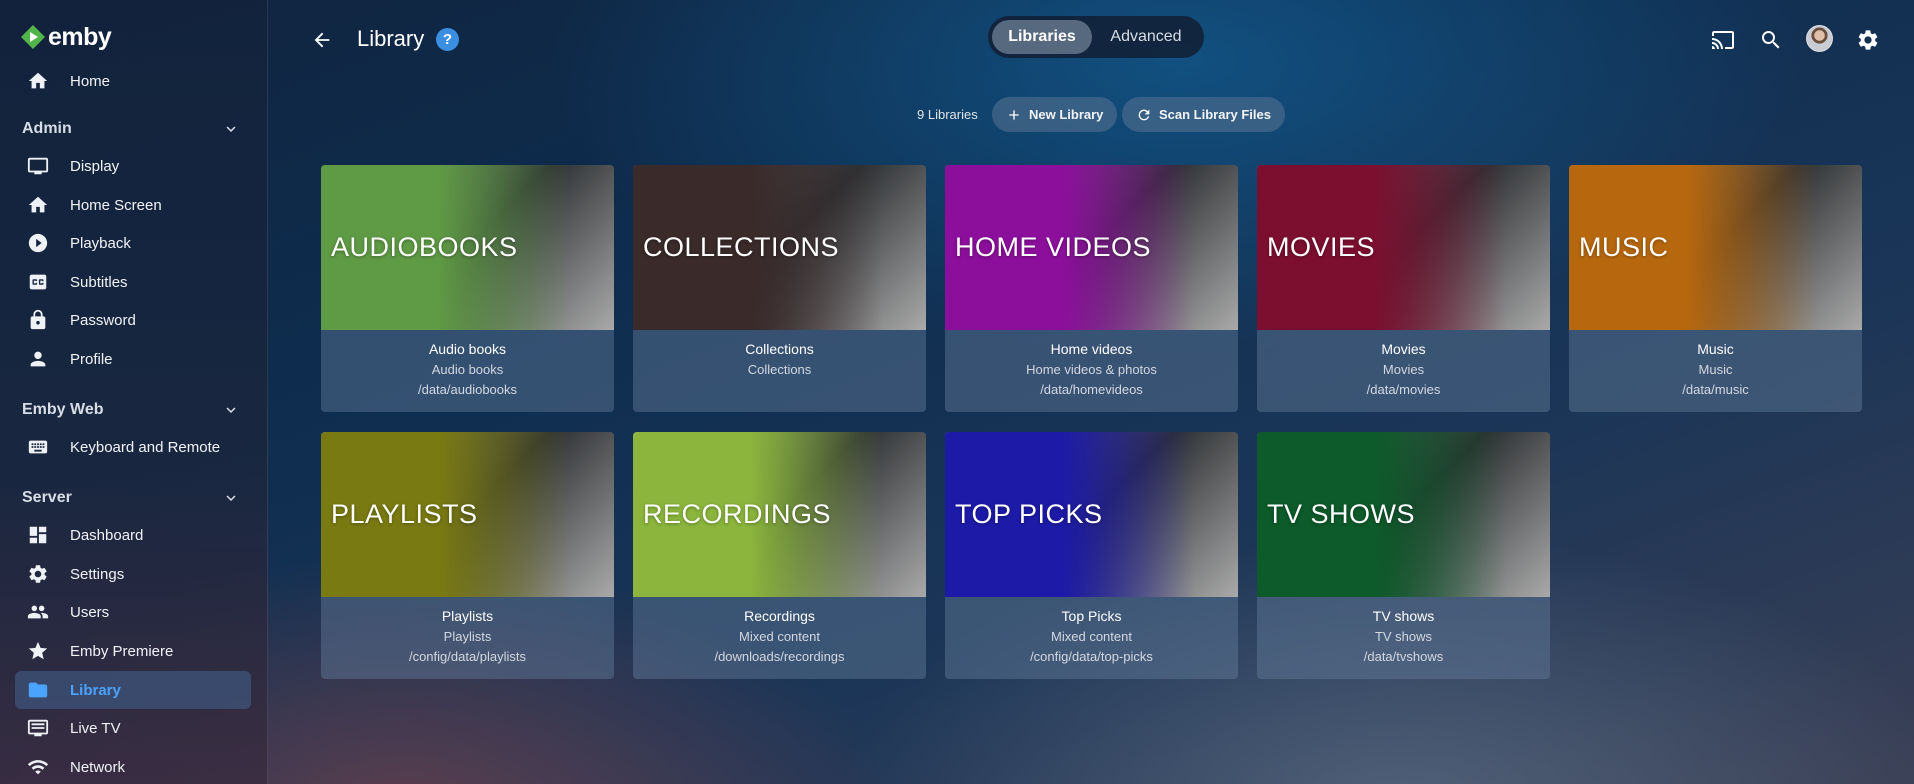 The image size is (1914, 784). What do you see at coordinates (90, 81) in the screenshot?
I see `sidebar-item-label: Home` at bounding box center [90, 81].